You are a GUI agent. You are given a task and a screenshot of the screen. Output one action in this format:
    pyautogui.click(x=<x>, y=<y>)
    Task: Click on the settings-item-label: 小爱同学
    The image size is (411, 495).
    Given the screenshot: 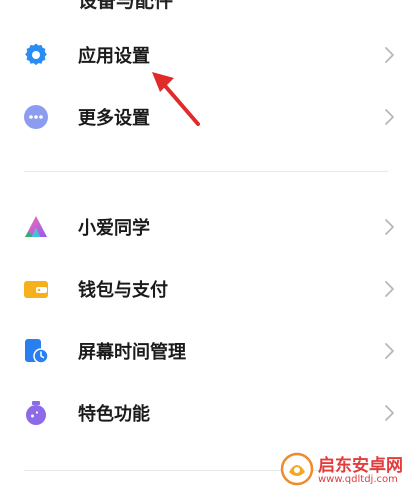 What is the action you would take?
    pyautogui.click(x=114, y=228)
    